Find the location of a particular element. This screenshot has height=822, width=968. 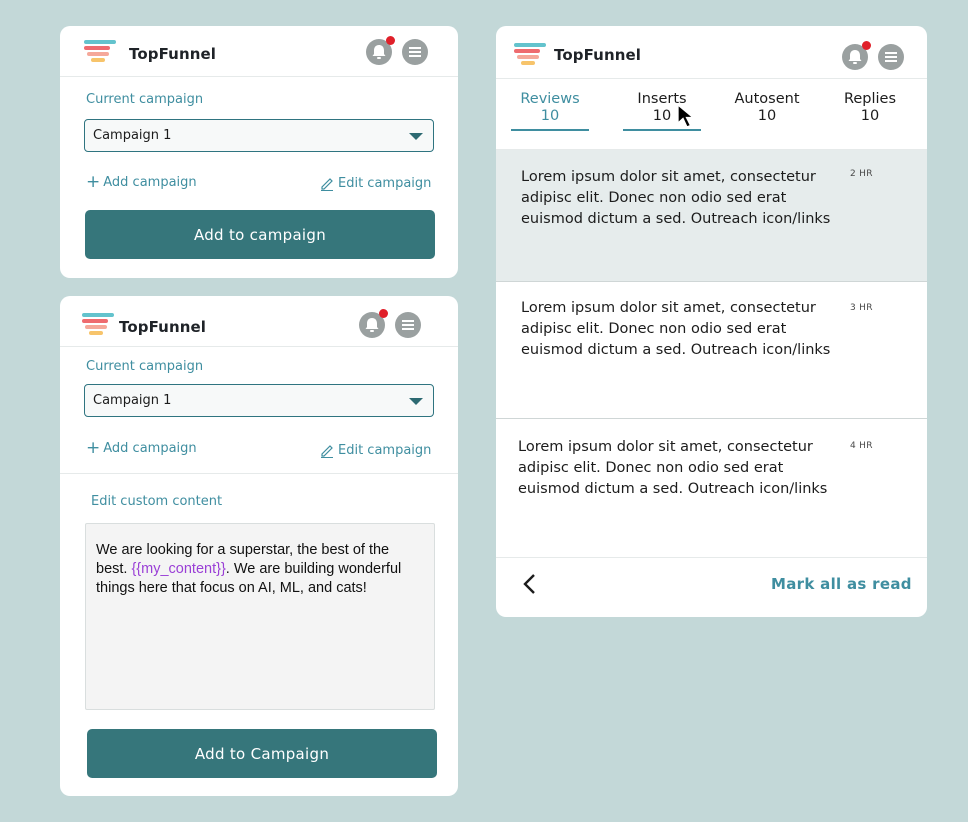

mouse-pointer-icon is located at coordinates (686, 116).